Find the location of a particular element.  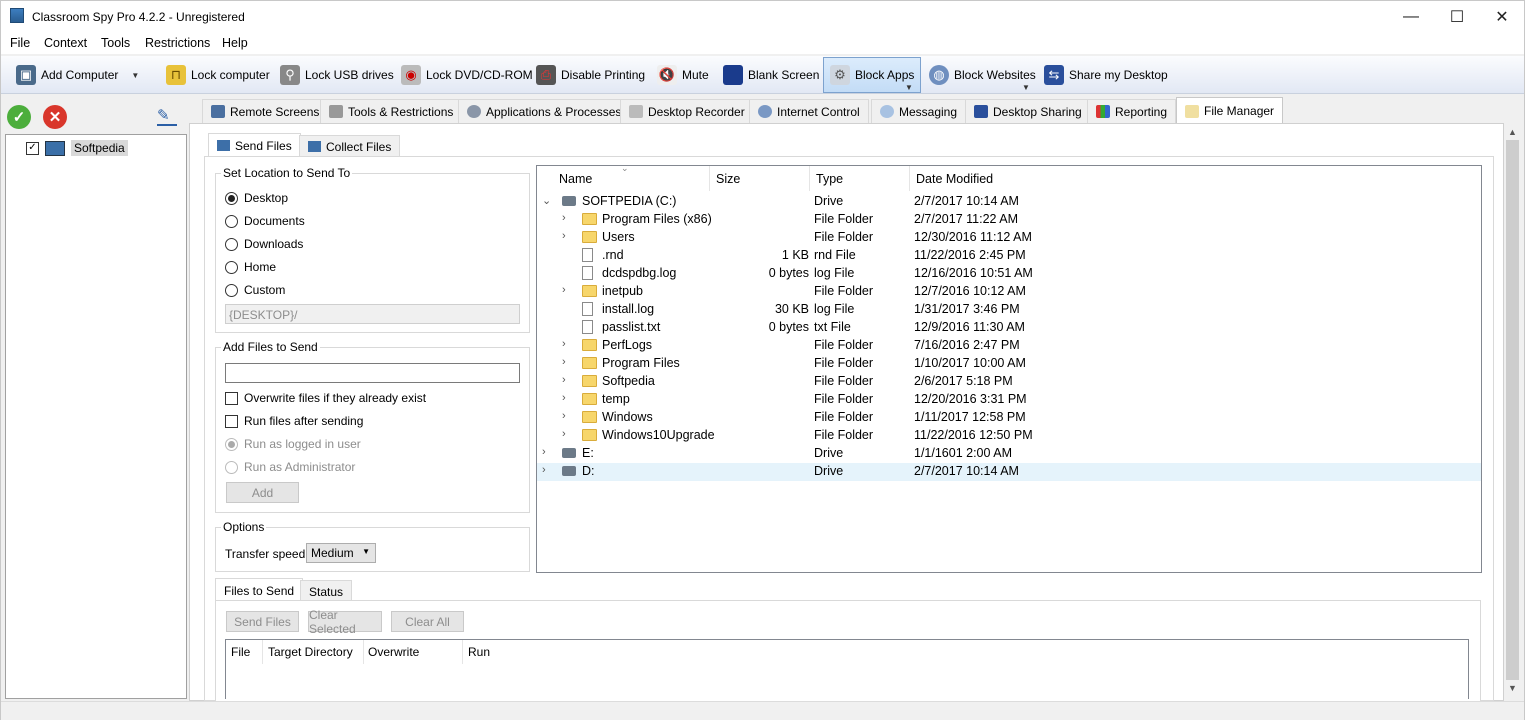

tab-messaging: Messaging is located at coordinates (919, 111).